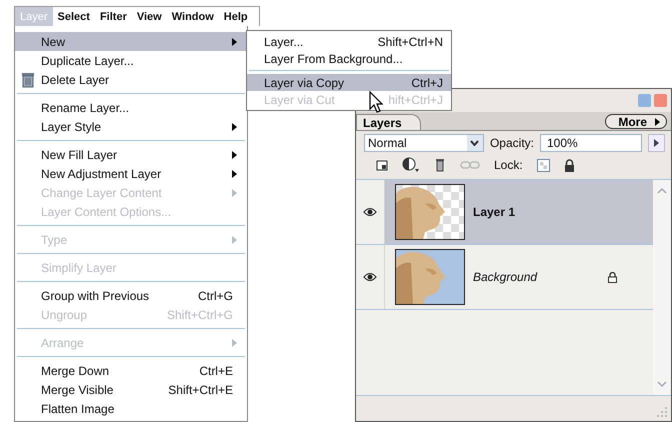 This screenshot has height=422, width=672. I want to click on menu-bar-item: Window, so click(192, 16).